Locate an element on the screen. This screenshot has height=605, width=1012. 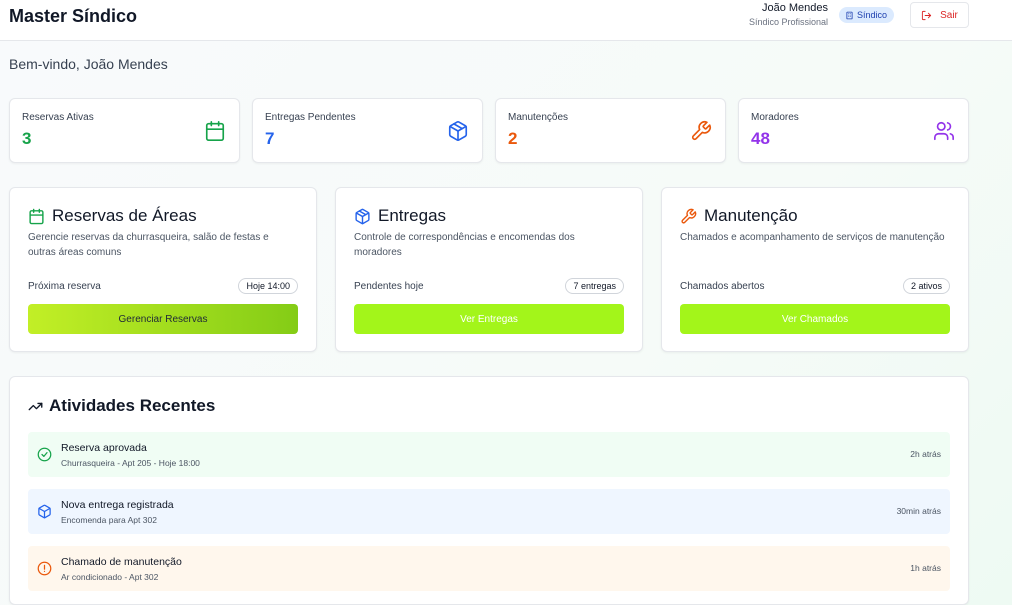
activities-header: Atividades Recentes is located at coordinates (121, 406).